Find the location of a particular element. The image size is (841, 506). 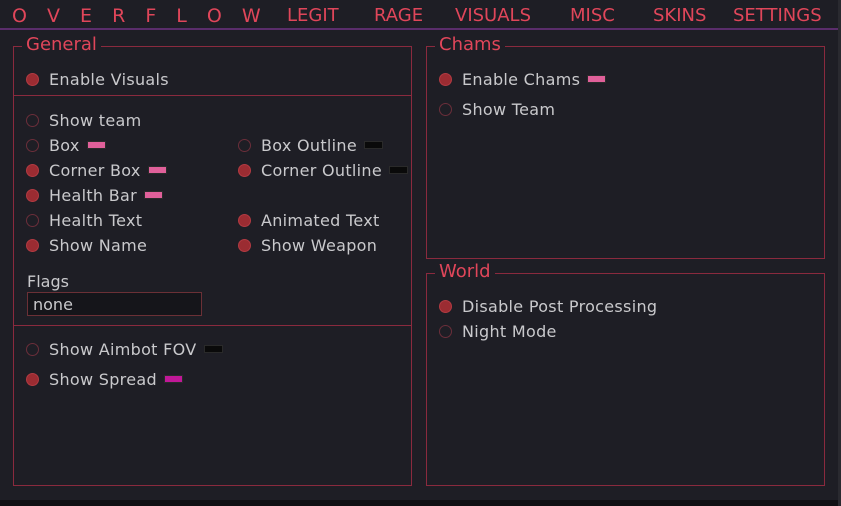

show-weapon-label: Show Weapon is located at coordinates (319, 245).